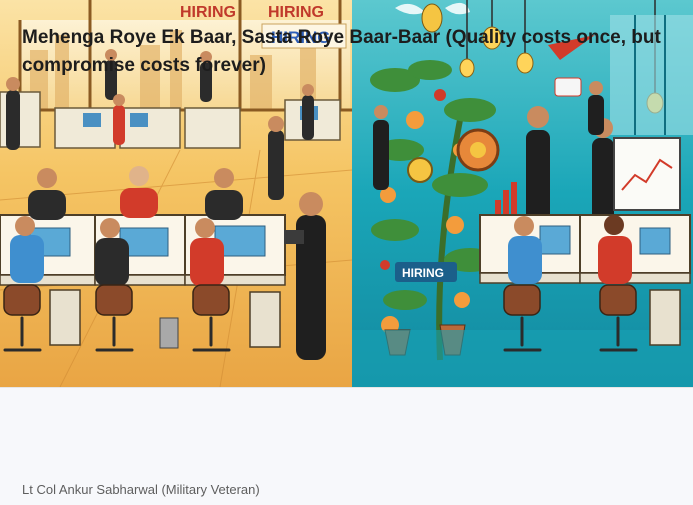 The height and width of the screenshot is (505, 693). What do you see at coordinates (423, 273) in the screenshot?
I see `hiring-sign-4: HIRING` at bounding box center [423, 273].